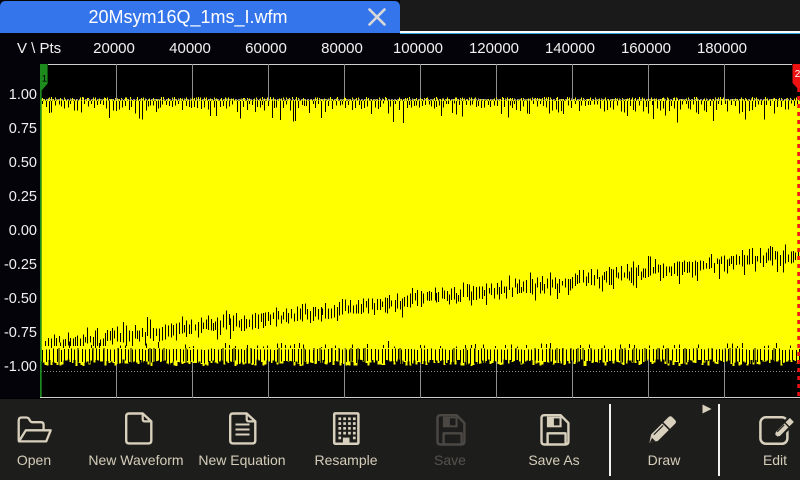 This screenshot has height=480, width=800. What do you see at coordinates (797, 74) in the screenshot?
I see `svg-text: 2` at bounding box center [797, 74].